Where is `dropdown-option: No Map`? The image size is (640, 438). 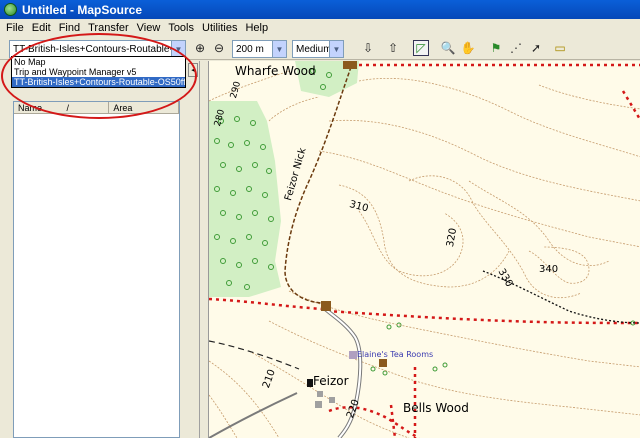
dropdown-option: No Map is located at coordinates (98, 62).